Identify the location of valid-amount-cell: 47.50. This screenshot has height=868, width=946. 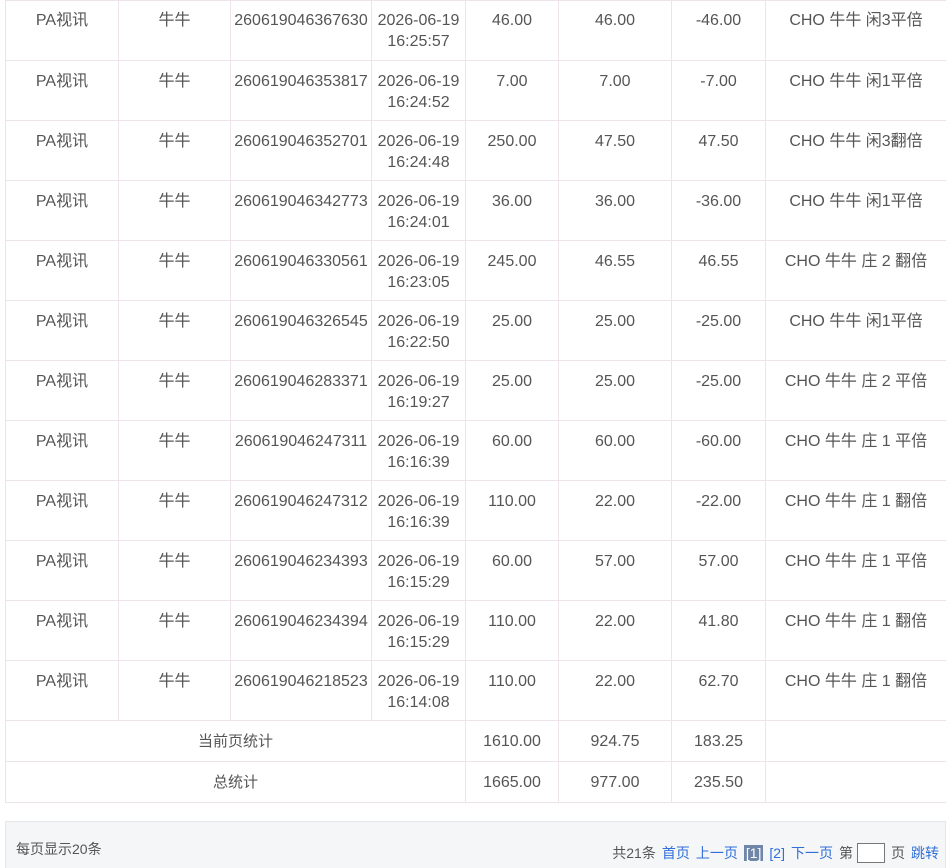
(615, 150).